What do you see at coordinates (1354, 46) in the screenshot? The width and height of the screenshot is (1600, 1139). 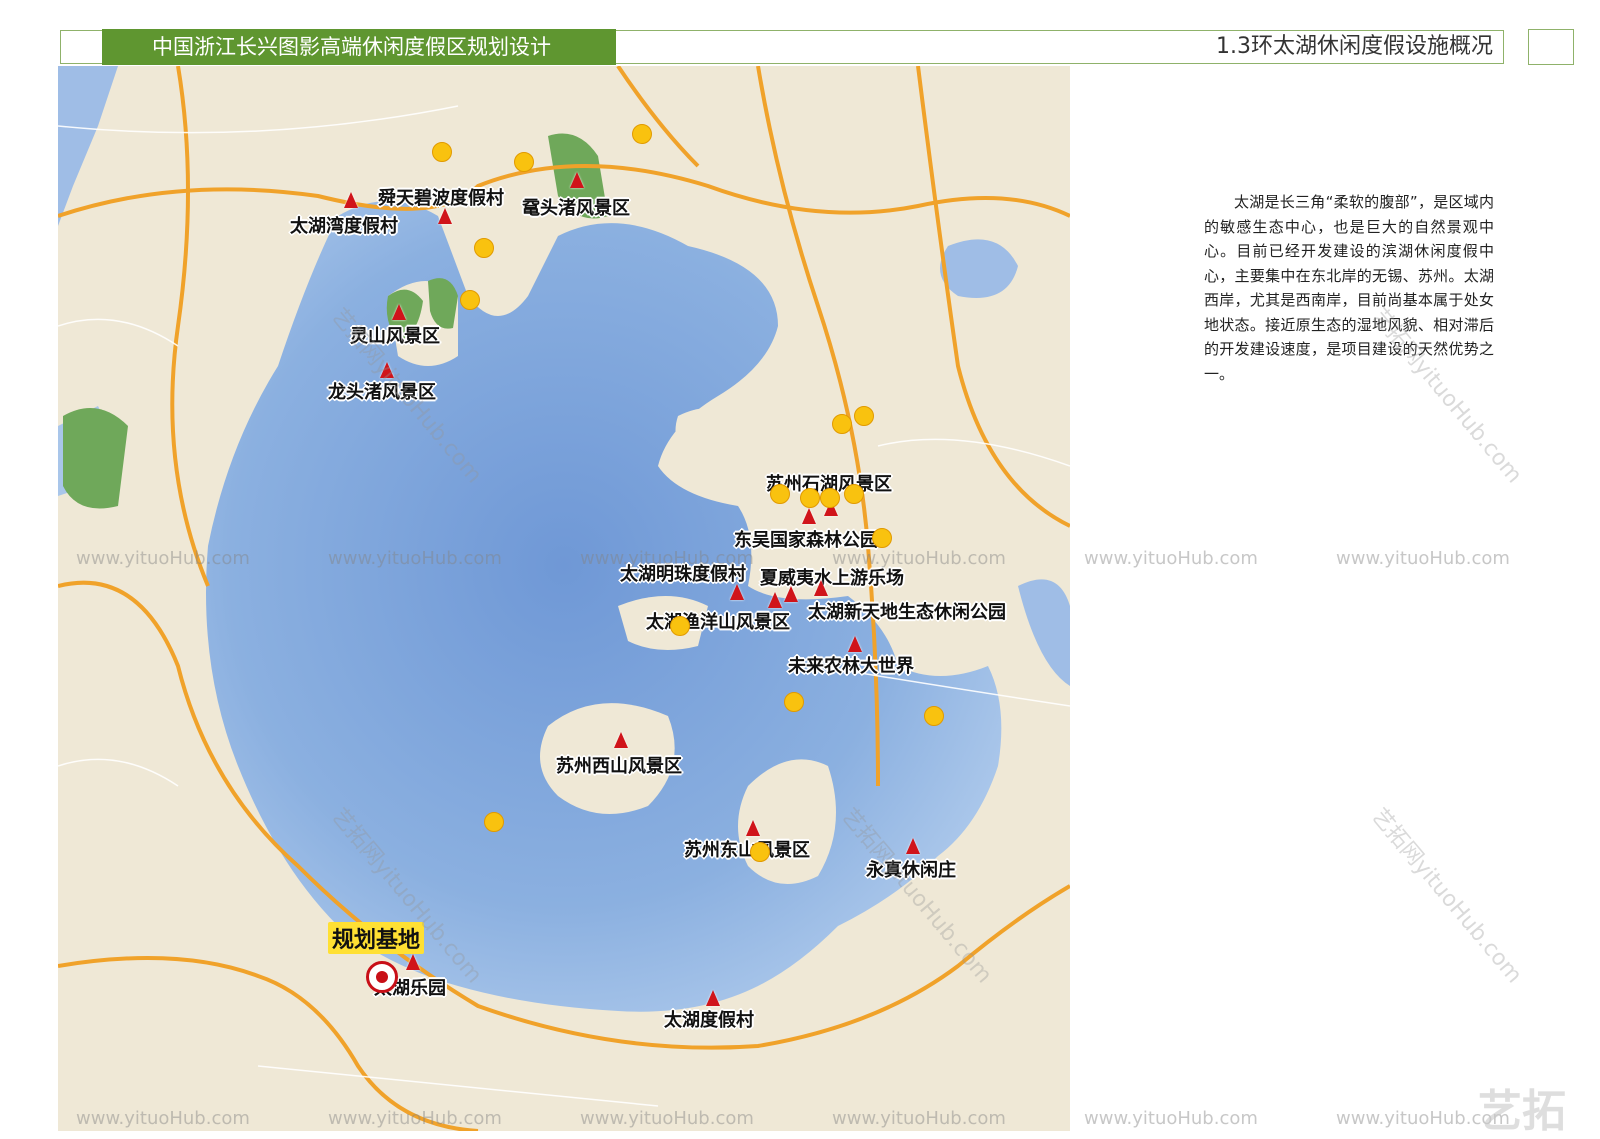 I see `section-title: 1.3环太湖休闲度假设施概况` at bounding box center [1354, 46].